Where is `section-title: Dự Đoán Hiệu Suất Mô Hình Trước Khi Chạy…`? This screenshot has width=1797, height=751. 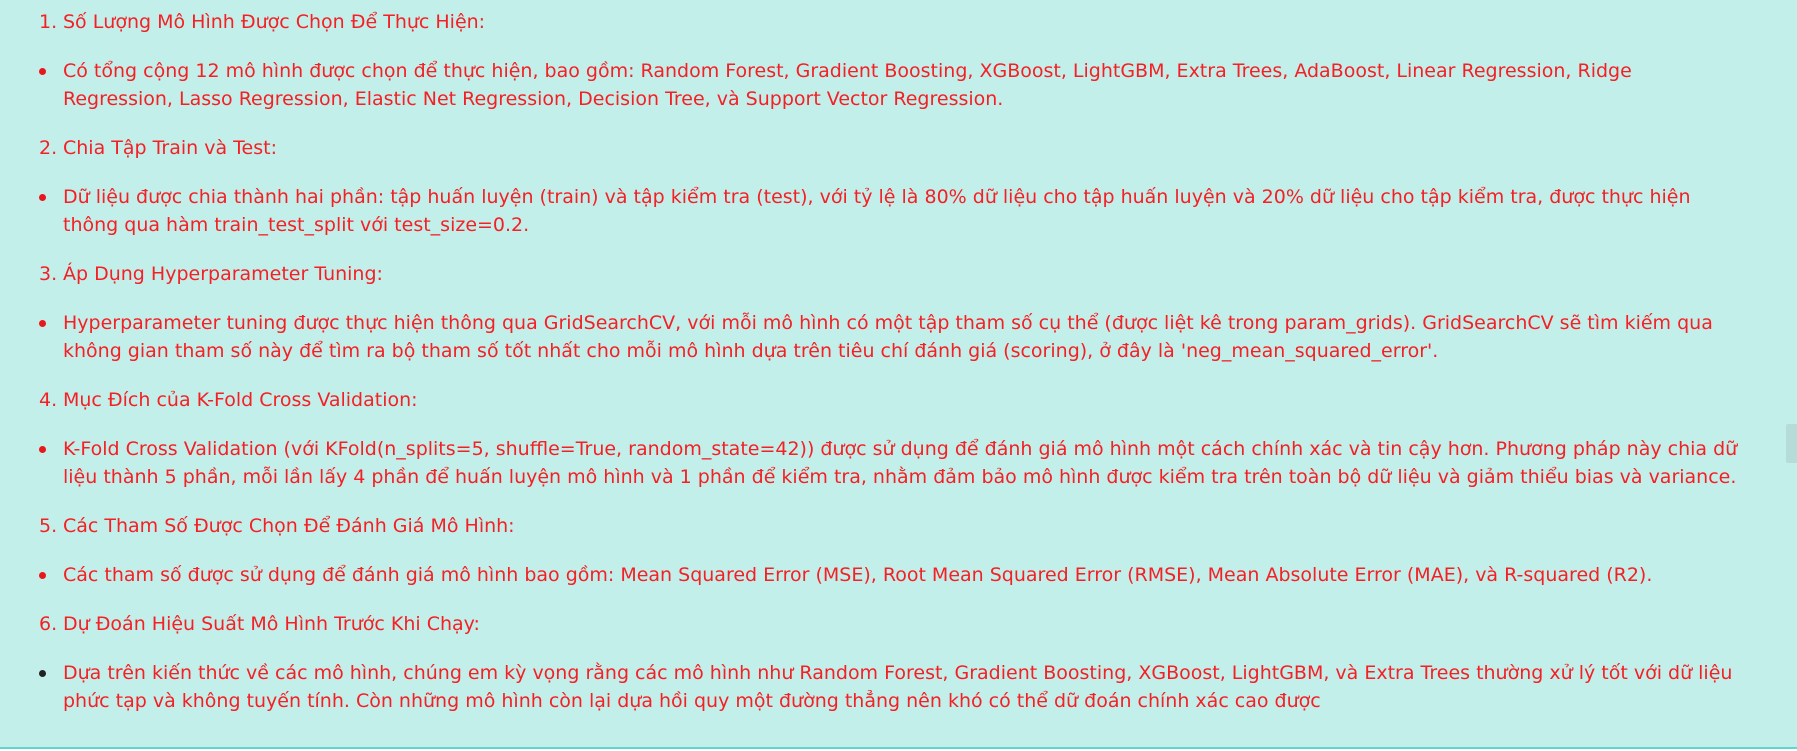
section-title: Dự Đoán Hiệu Suất Mô Hình Trước Khi Chạy… is located at coordinates (271, 624).